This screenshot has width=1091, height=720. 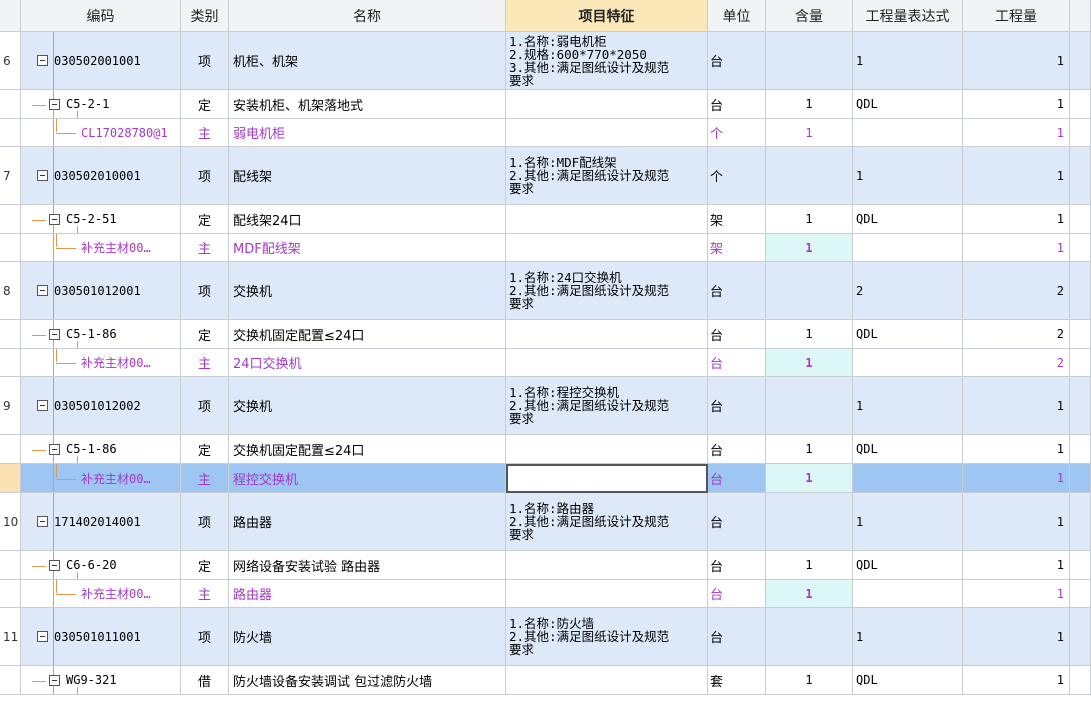 I want to click on row-code-cell: C5-2-1, so click(x=101, y=104).